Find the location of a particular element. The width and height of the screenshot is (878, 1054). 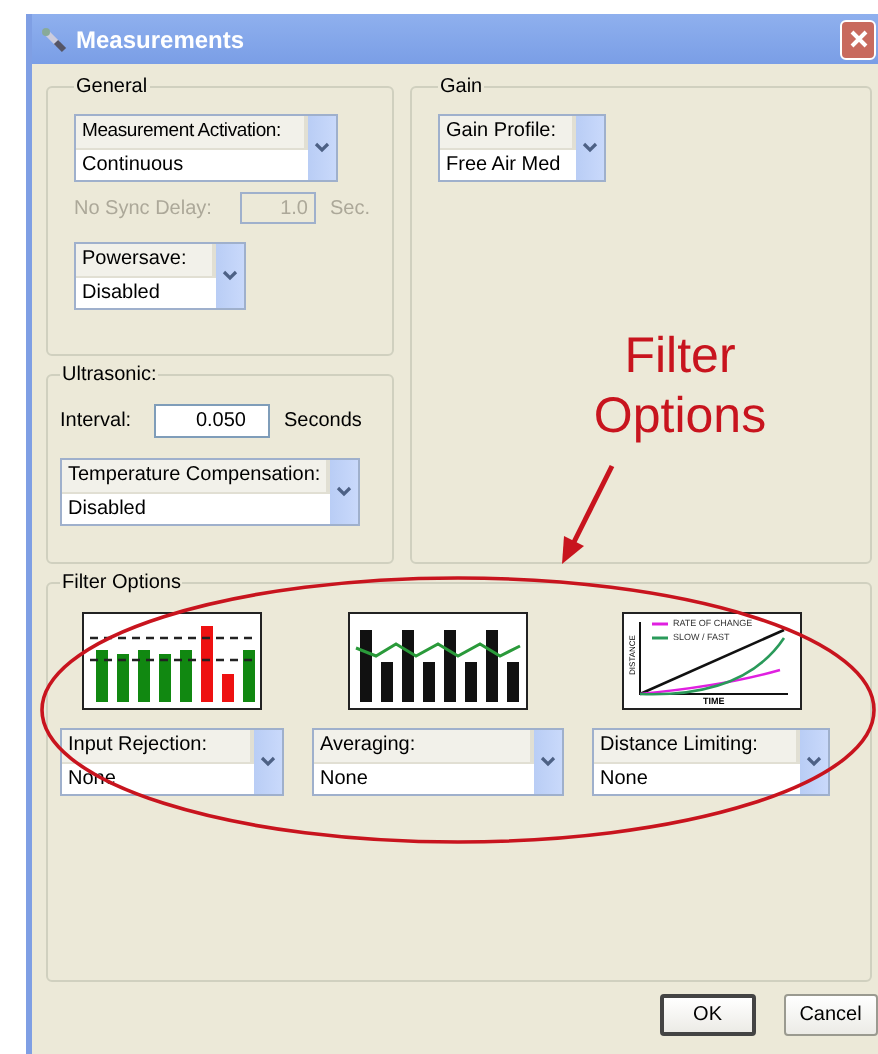

dropdown-label: Temperature Compensation: is located at coordinates (196, 477).